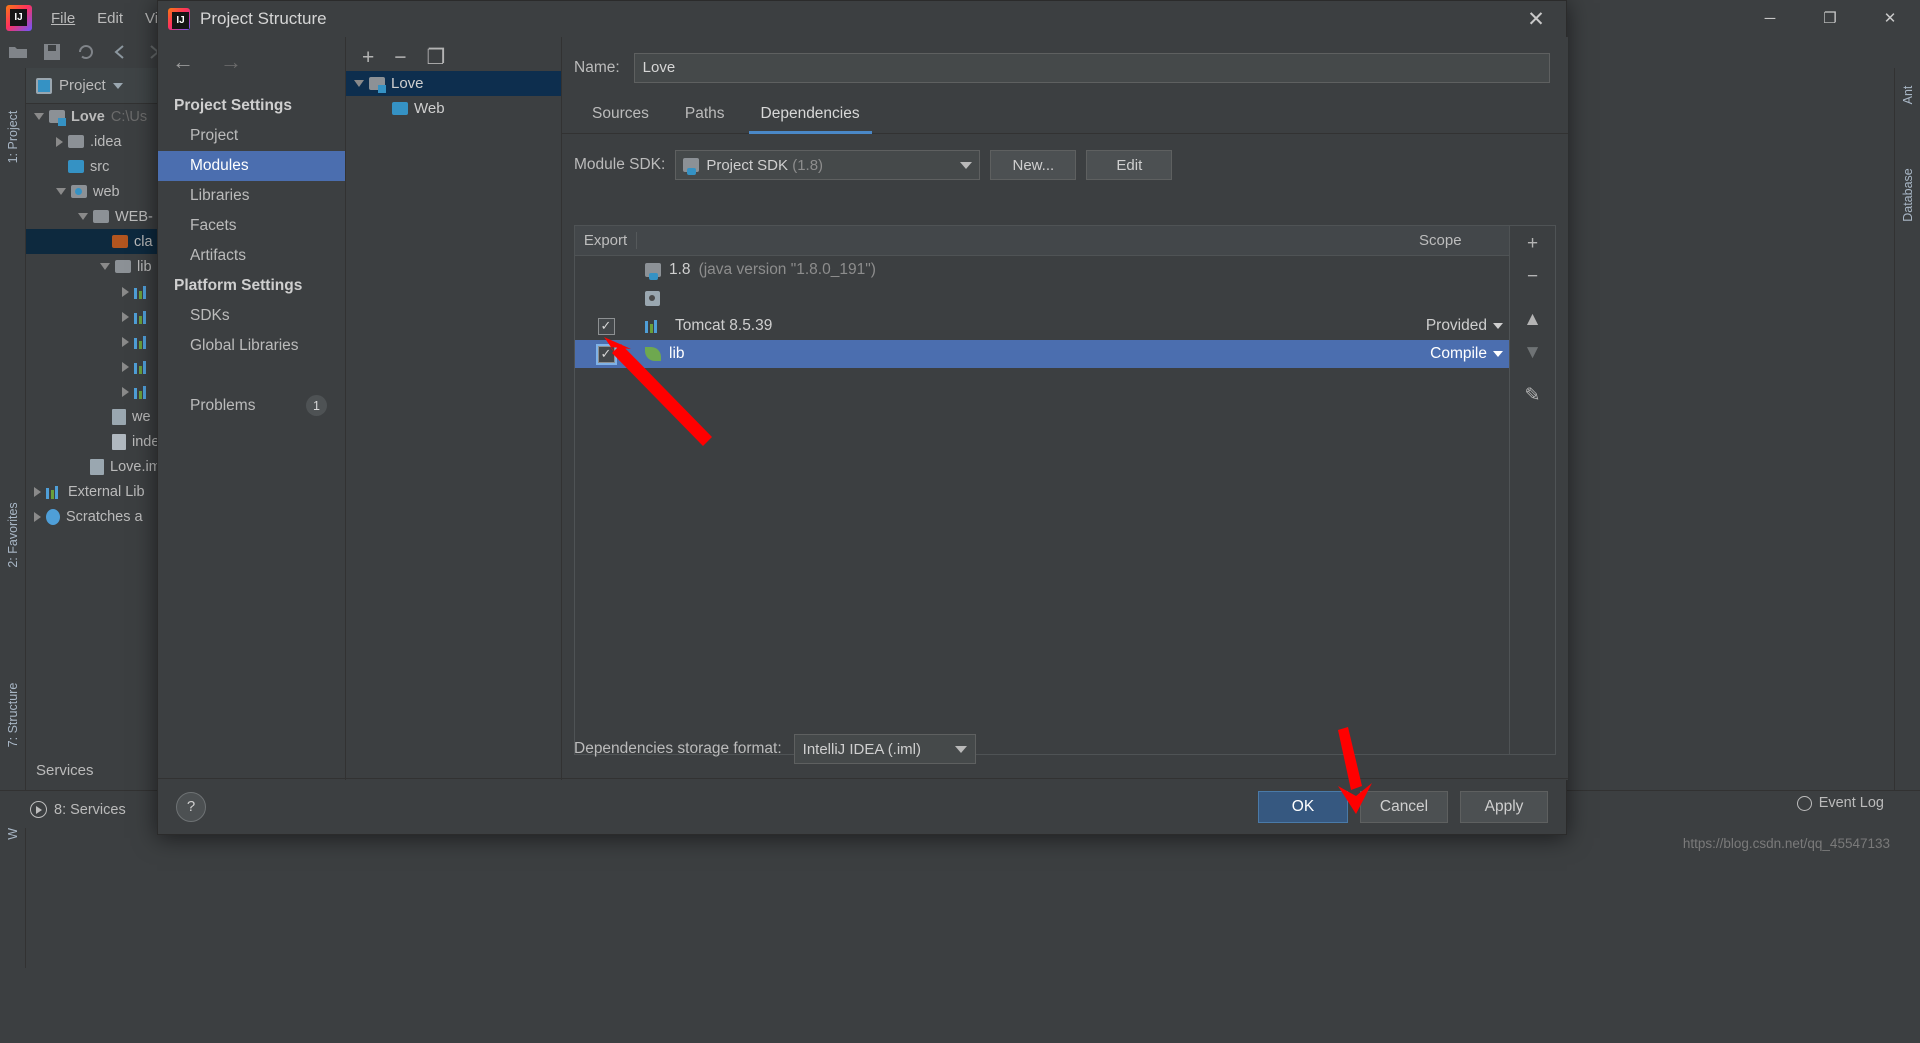 This screenshot has height=1043, width=1920. I want to click on tool-window-project: 1: Project, so click(13, 137).